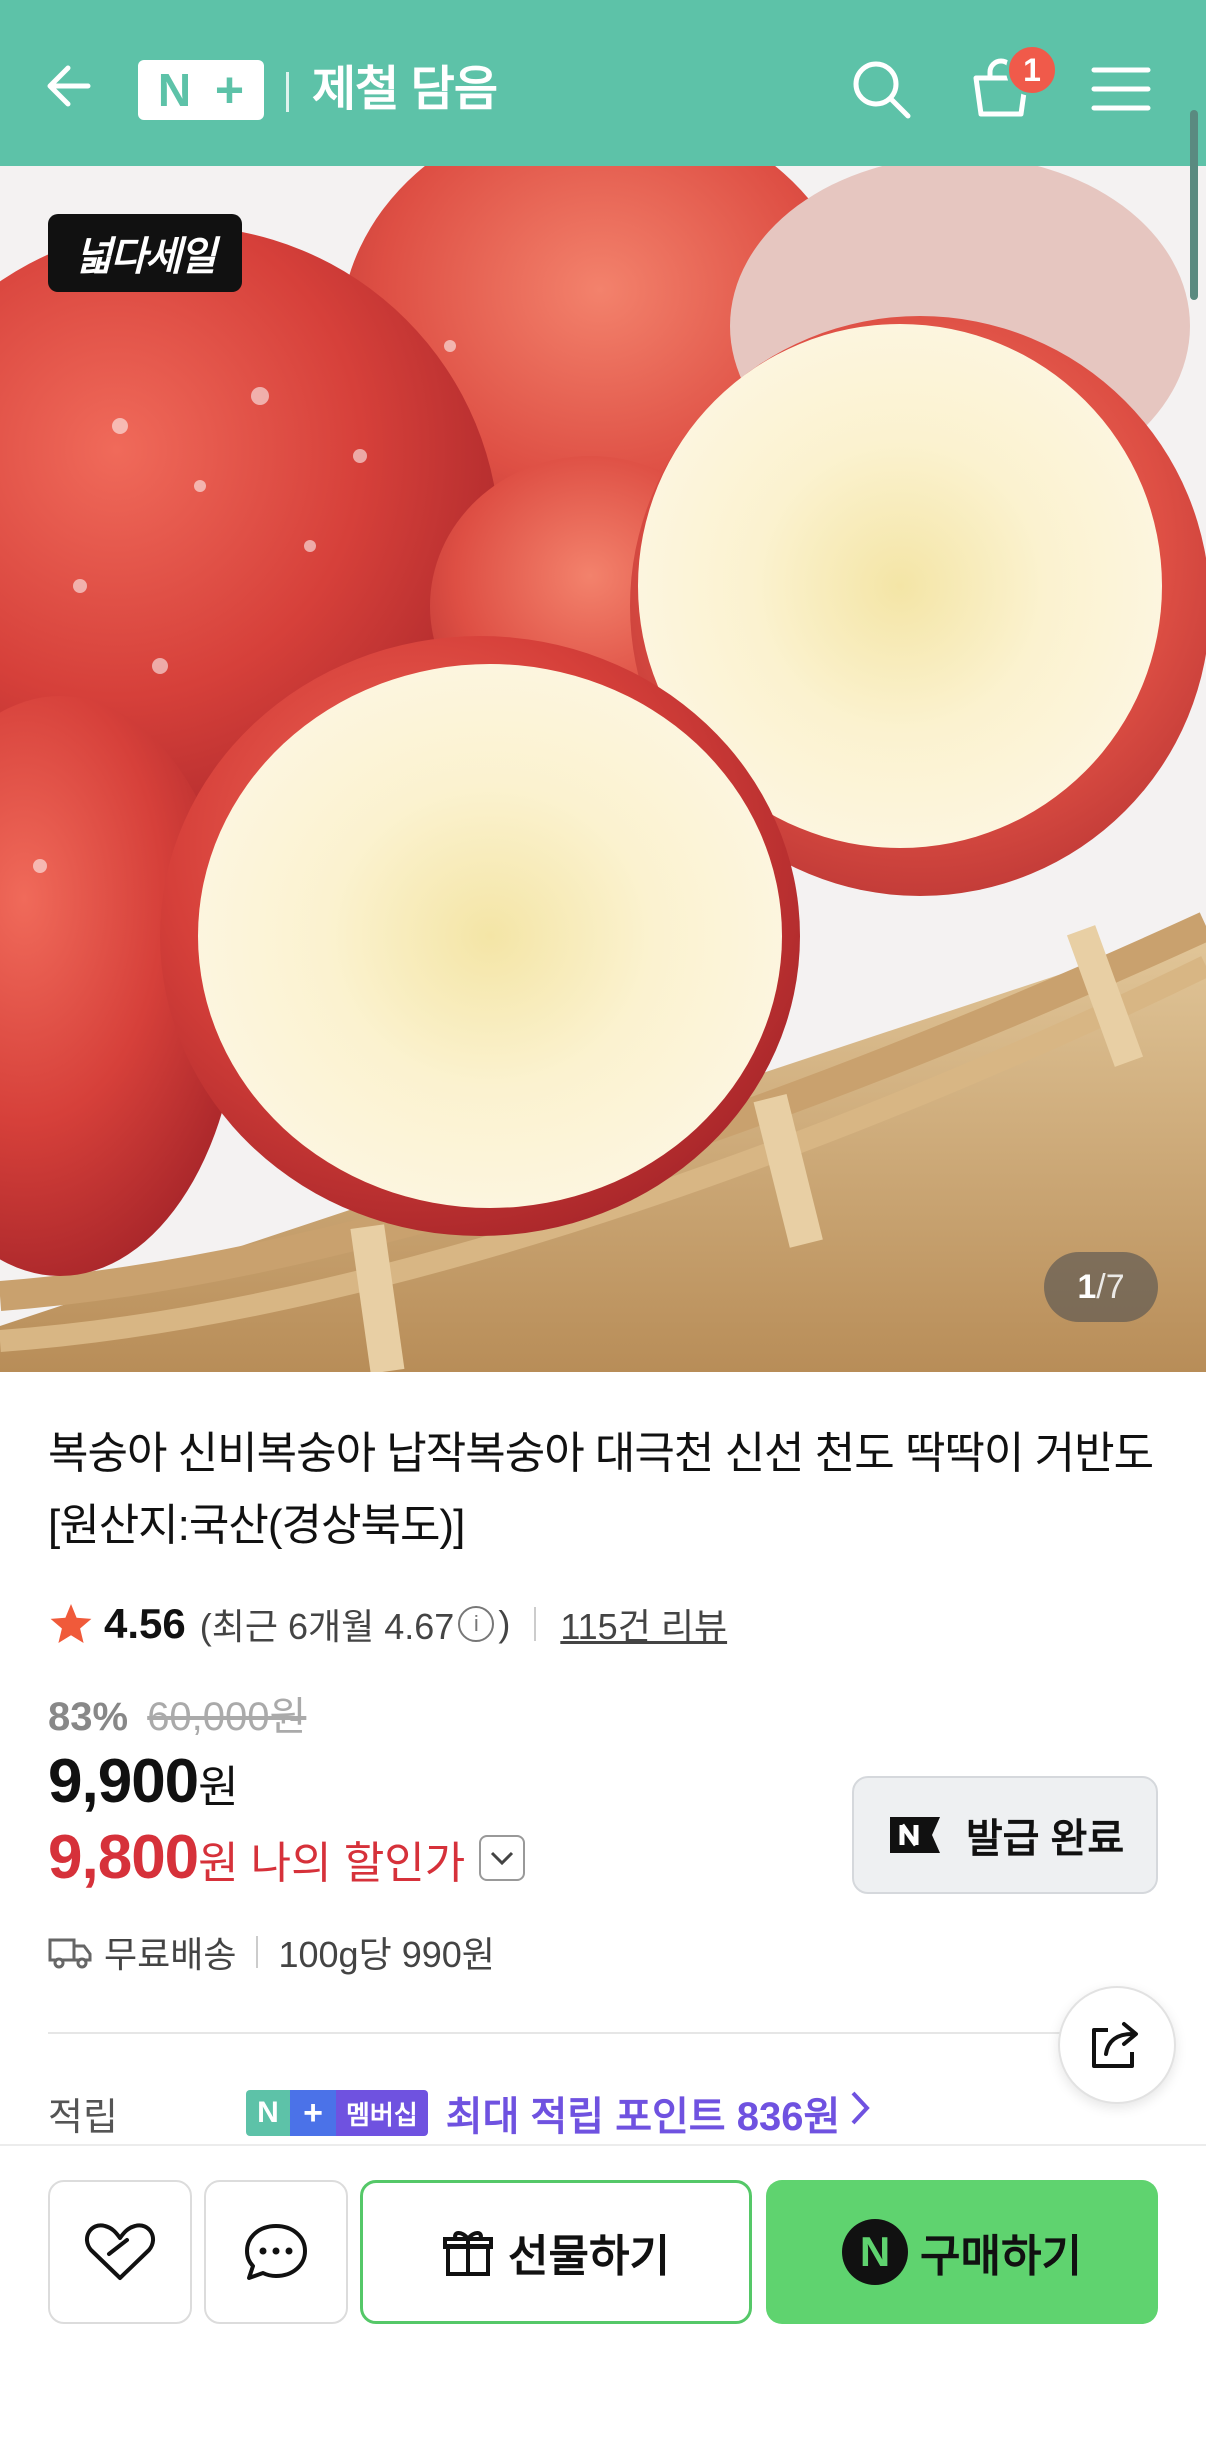 This screenshot has height=2452, width=1206. I want to click on buy-button: N 구매하기, so click(962, 2252).